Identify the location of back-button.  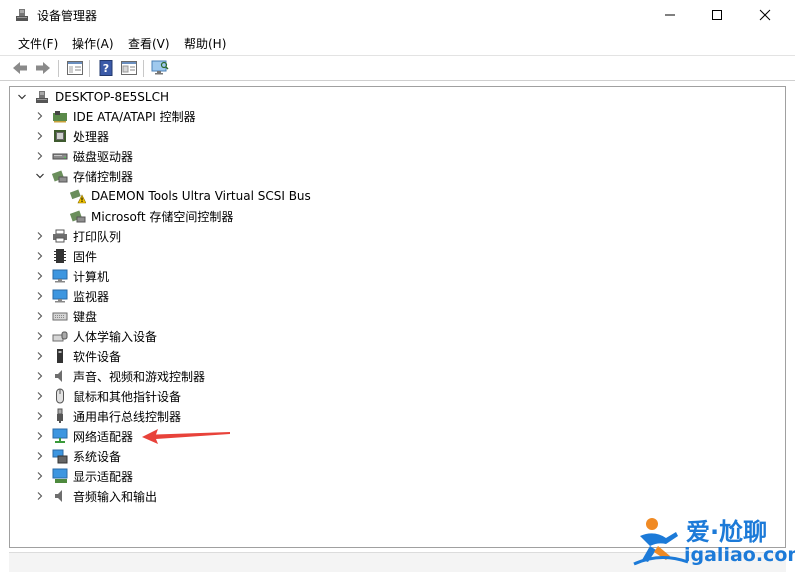
(20, 68).